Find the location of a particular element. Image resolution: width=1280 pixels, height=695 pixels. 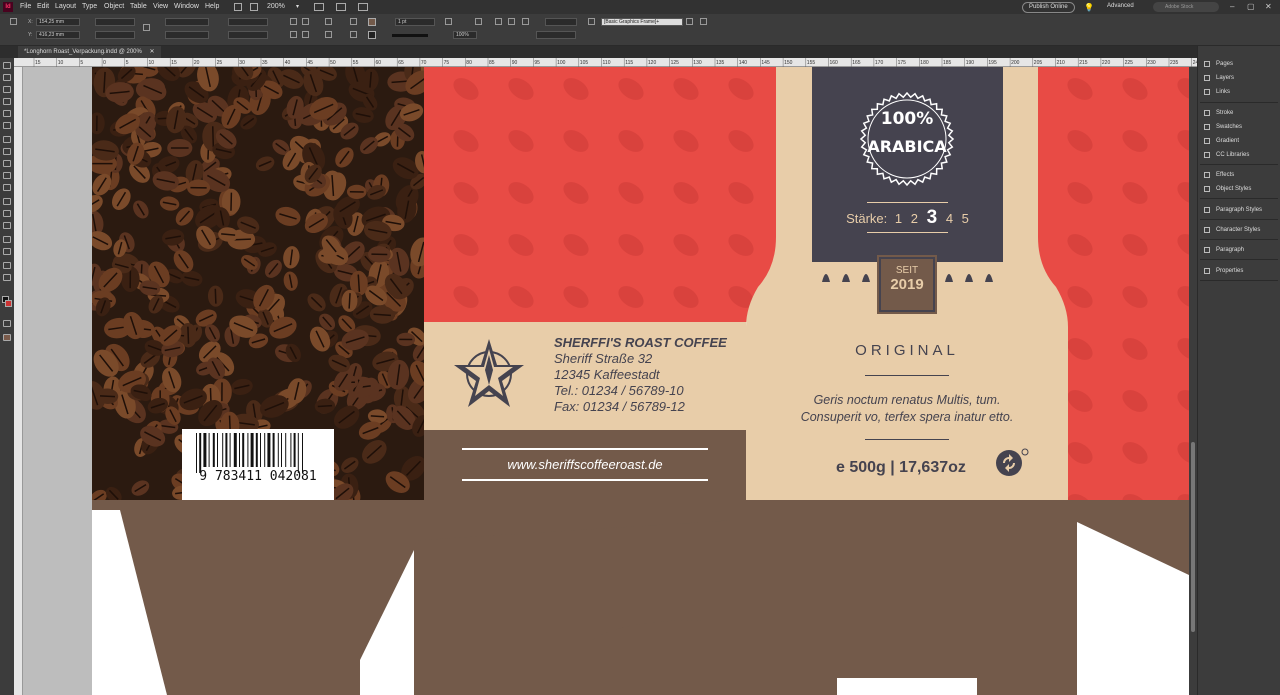

direct-selection-tool-icon is located at coordinates (7, 77).